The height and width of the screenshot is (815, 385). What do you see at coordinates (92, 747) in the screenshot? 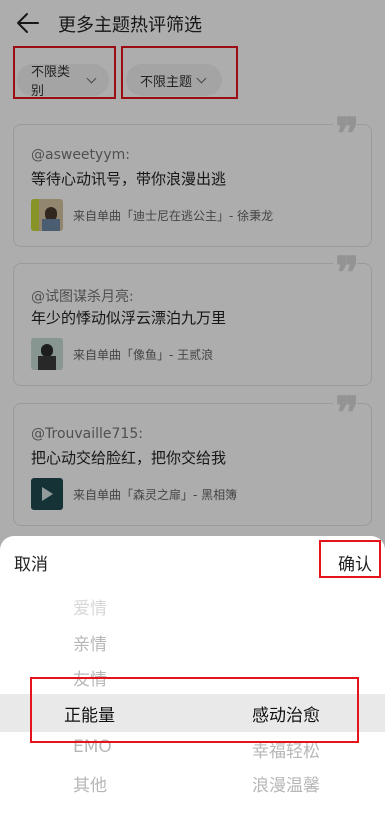
I see `category-option: EMO` at bounding box center [92, 747].